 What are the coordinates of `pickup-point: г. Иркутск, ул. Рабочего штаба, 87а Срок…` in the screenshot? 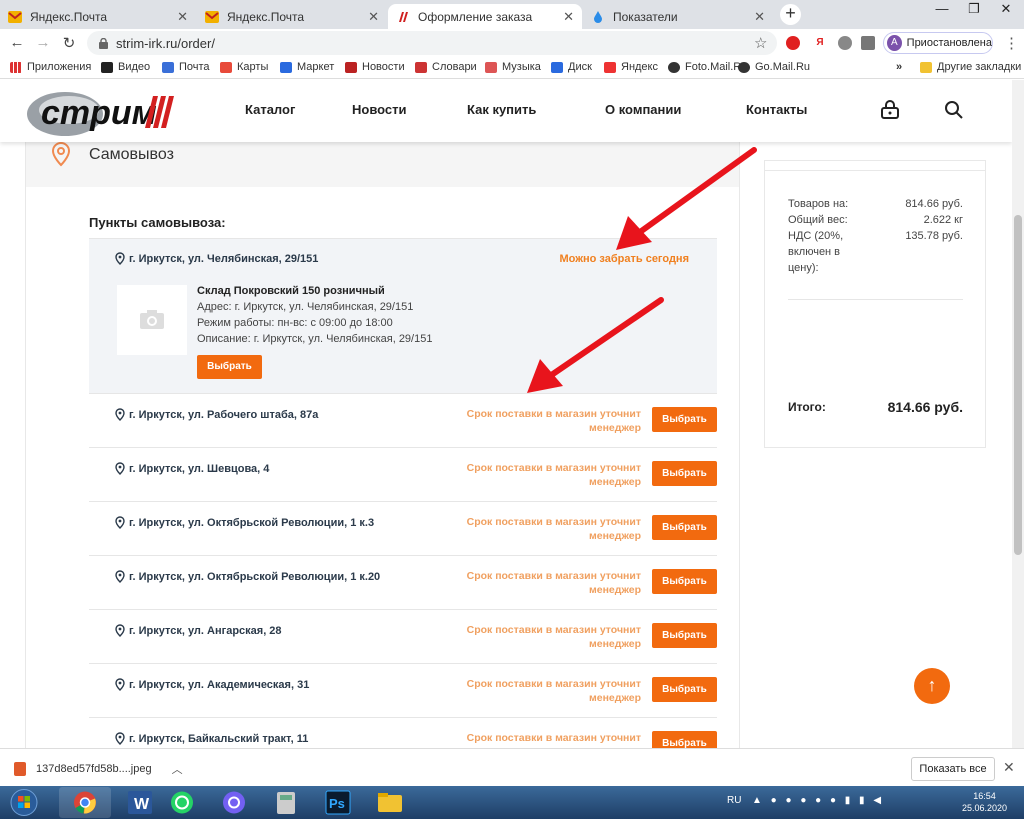 It's located at (403, 420).